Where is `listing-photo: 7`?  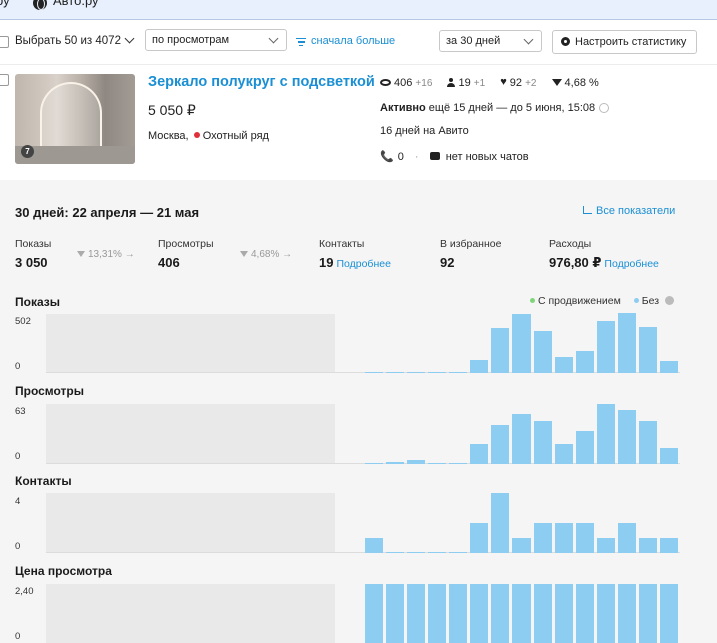 listing-photo: 7 is located at coordinates (75, 119).